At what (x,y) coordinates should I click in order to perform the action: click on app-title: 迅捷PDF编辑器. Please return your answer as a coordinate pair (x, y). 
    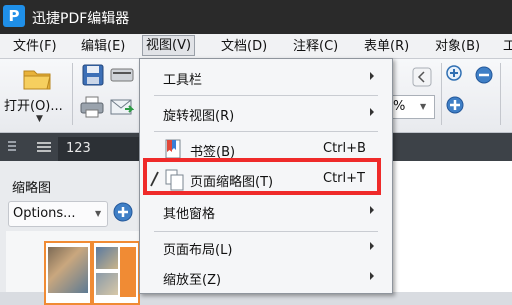
    Looking at the image, I should click on (81, 19).